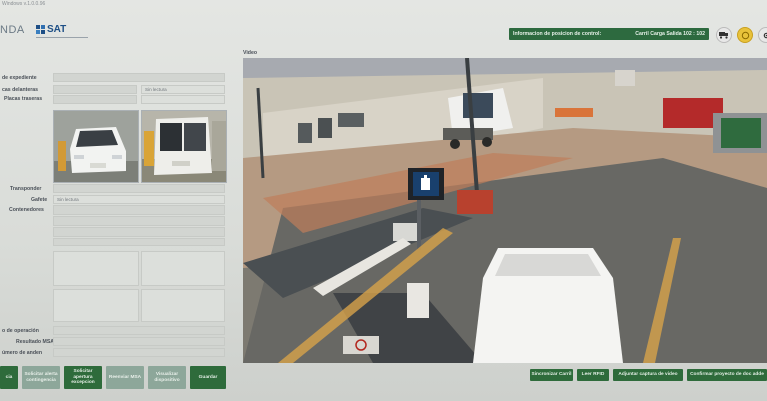 This screenshot has width=767, height=401. What do you see at coordinates (593, 375) in the screenshot?
I see `leer-rfid-button: Leer RFID` at bounding box center [593, 375].